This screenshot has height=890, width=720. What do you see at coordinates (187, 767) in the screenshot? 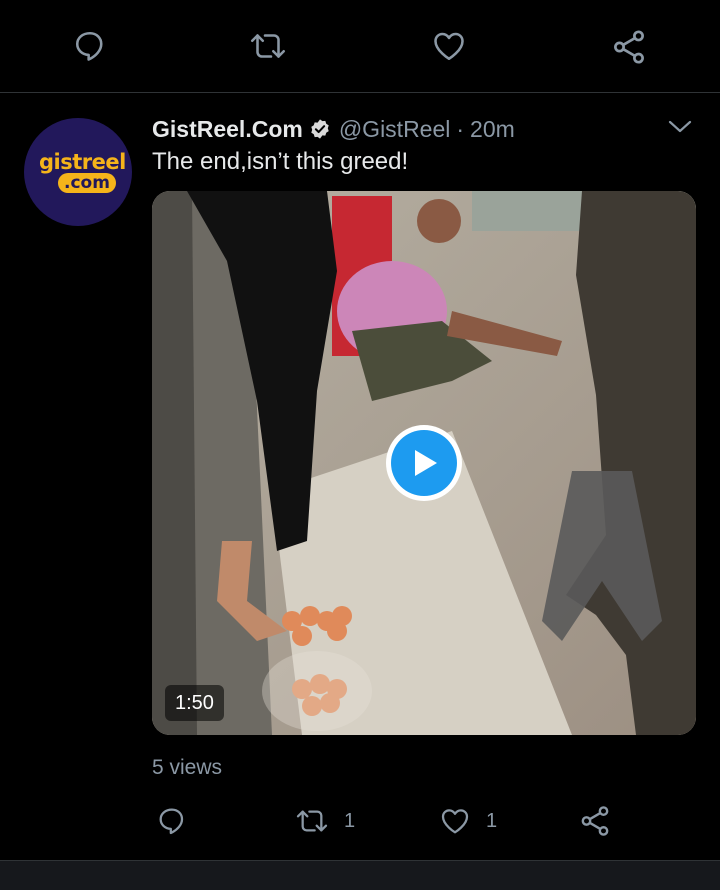
I see `view-count: 5 views` at bounding box center [187, 767].